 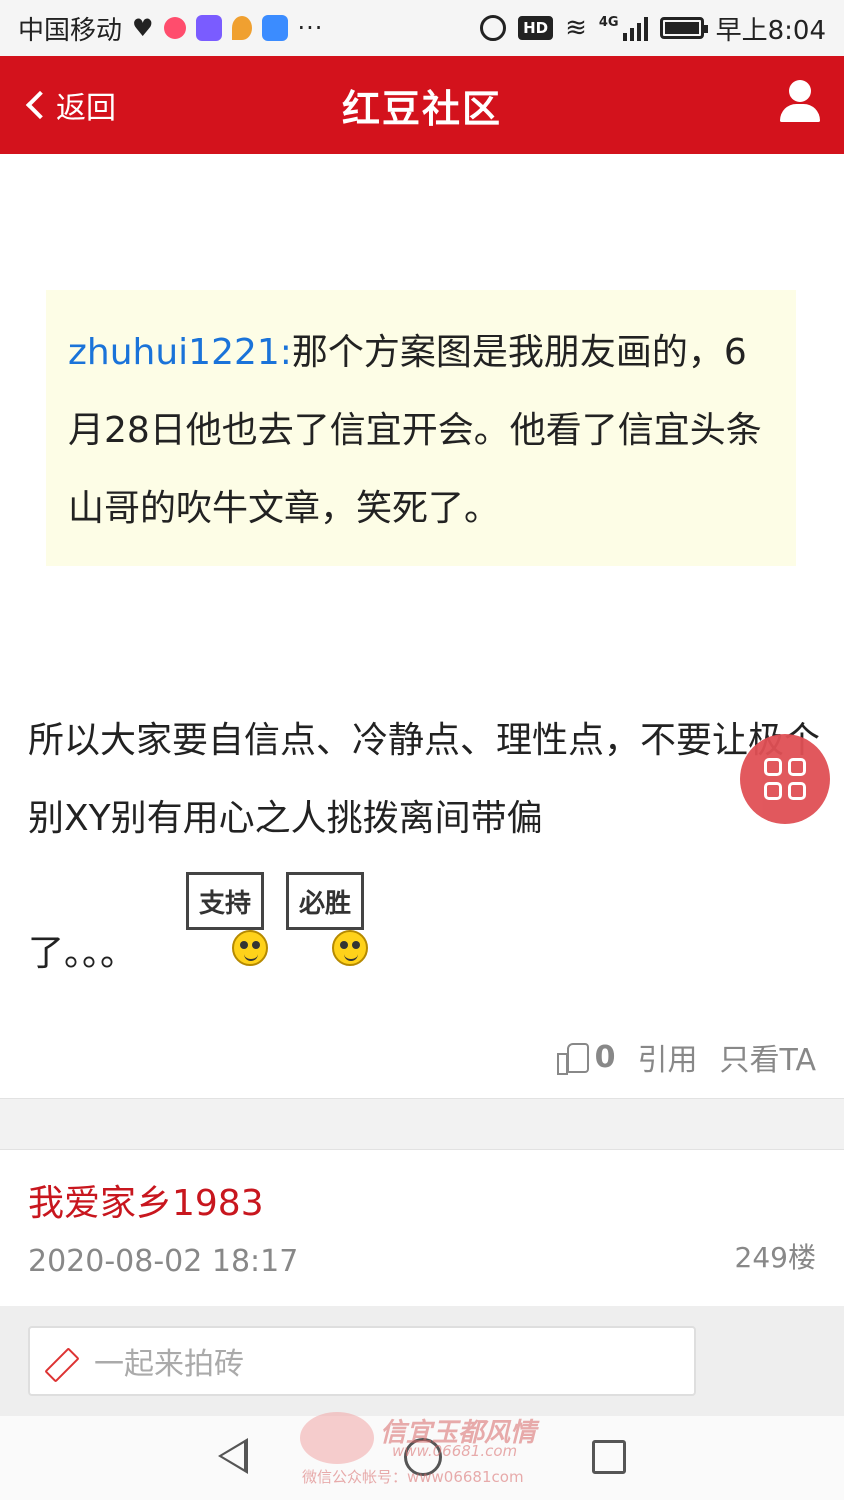 I want to click on site-watermark: 信宜玉都风情 www.06681.com 微信公众帐号：www06681com, so click(x=430, y=1455).